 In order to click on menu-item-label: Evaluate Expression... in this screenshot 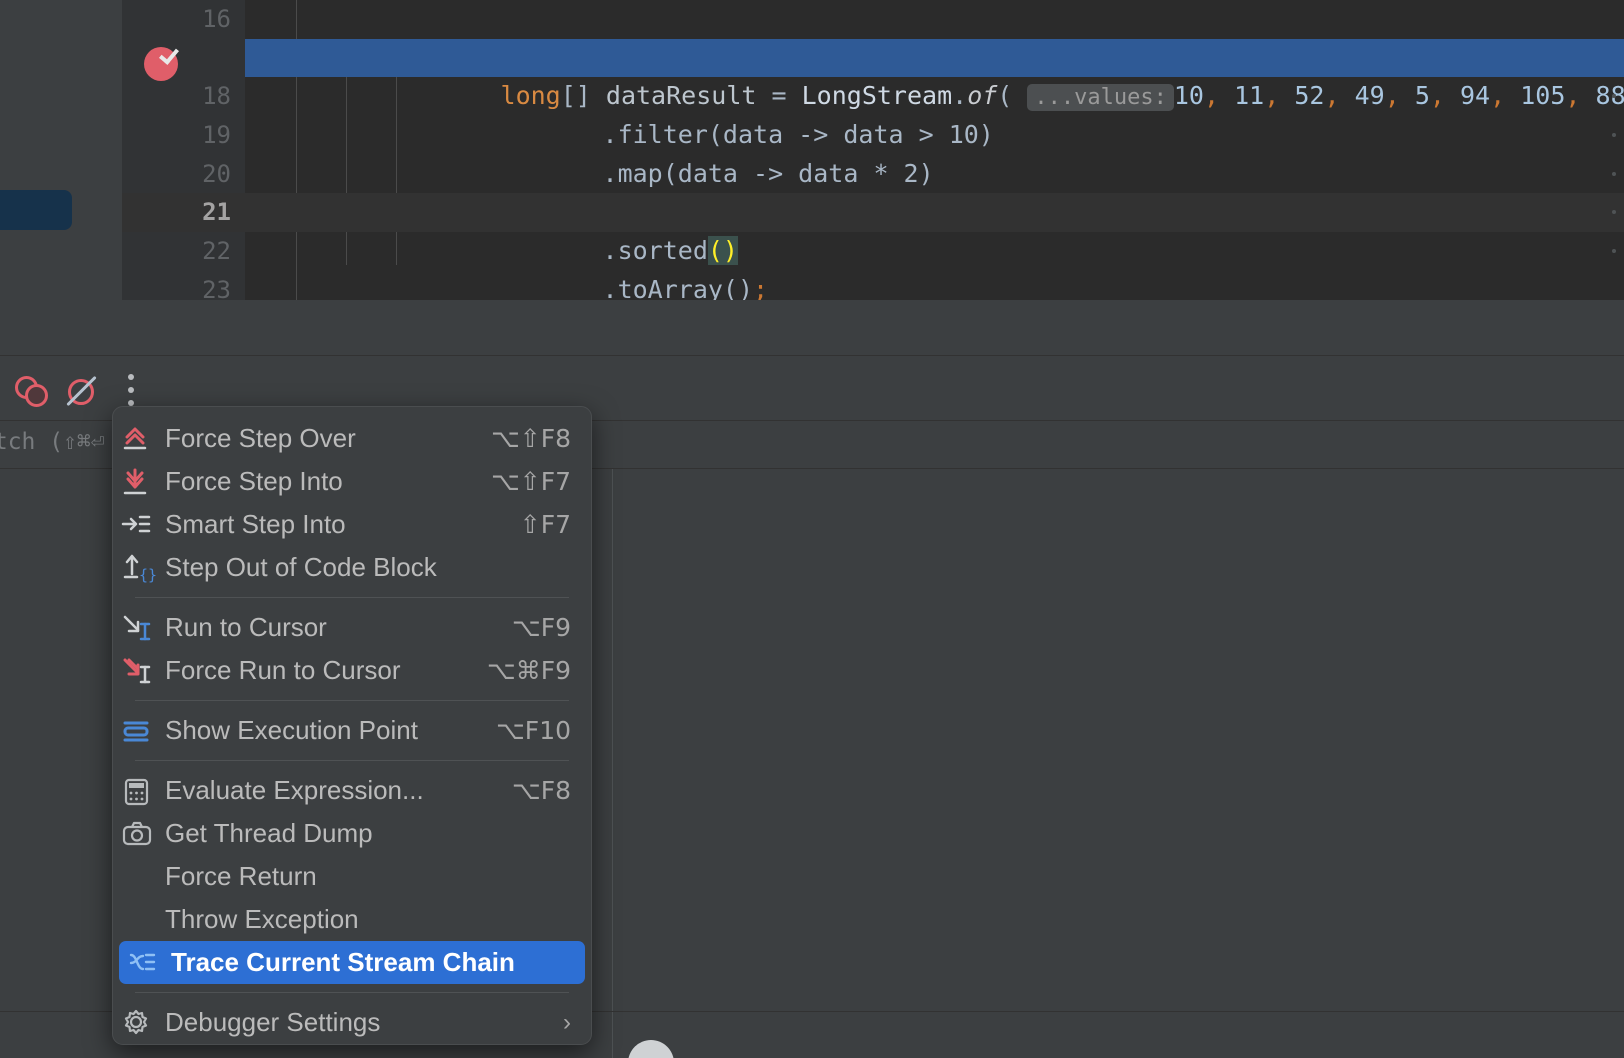, I will do `click(294, 790)`.